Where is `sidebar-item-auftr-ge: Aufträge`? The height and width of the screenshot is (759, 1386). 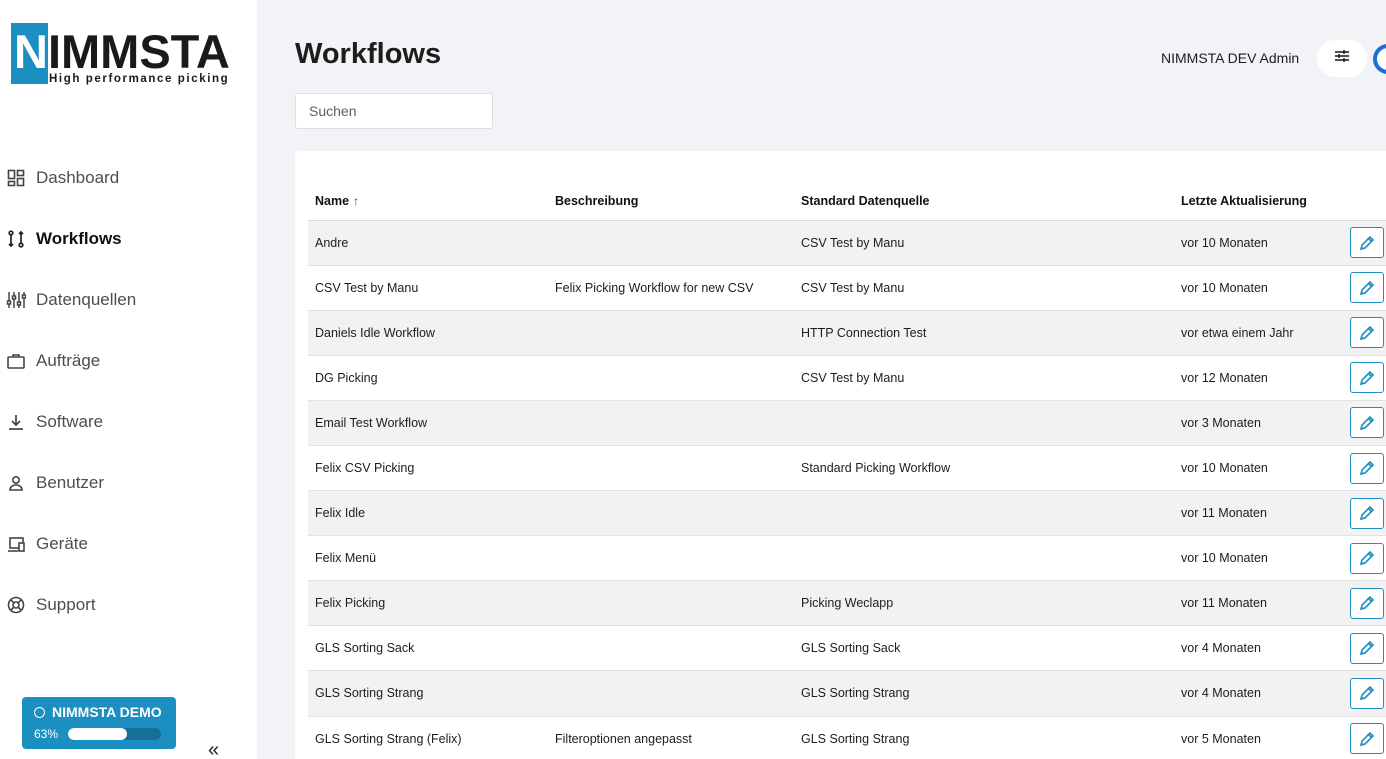 sidebar-item-auftr-ge: Aufträge is located at coordinates (128, 361).